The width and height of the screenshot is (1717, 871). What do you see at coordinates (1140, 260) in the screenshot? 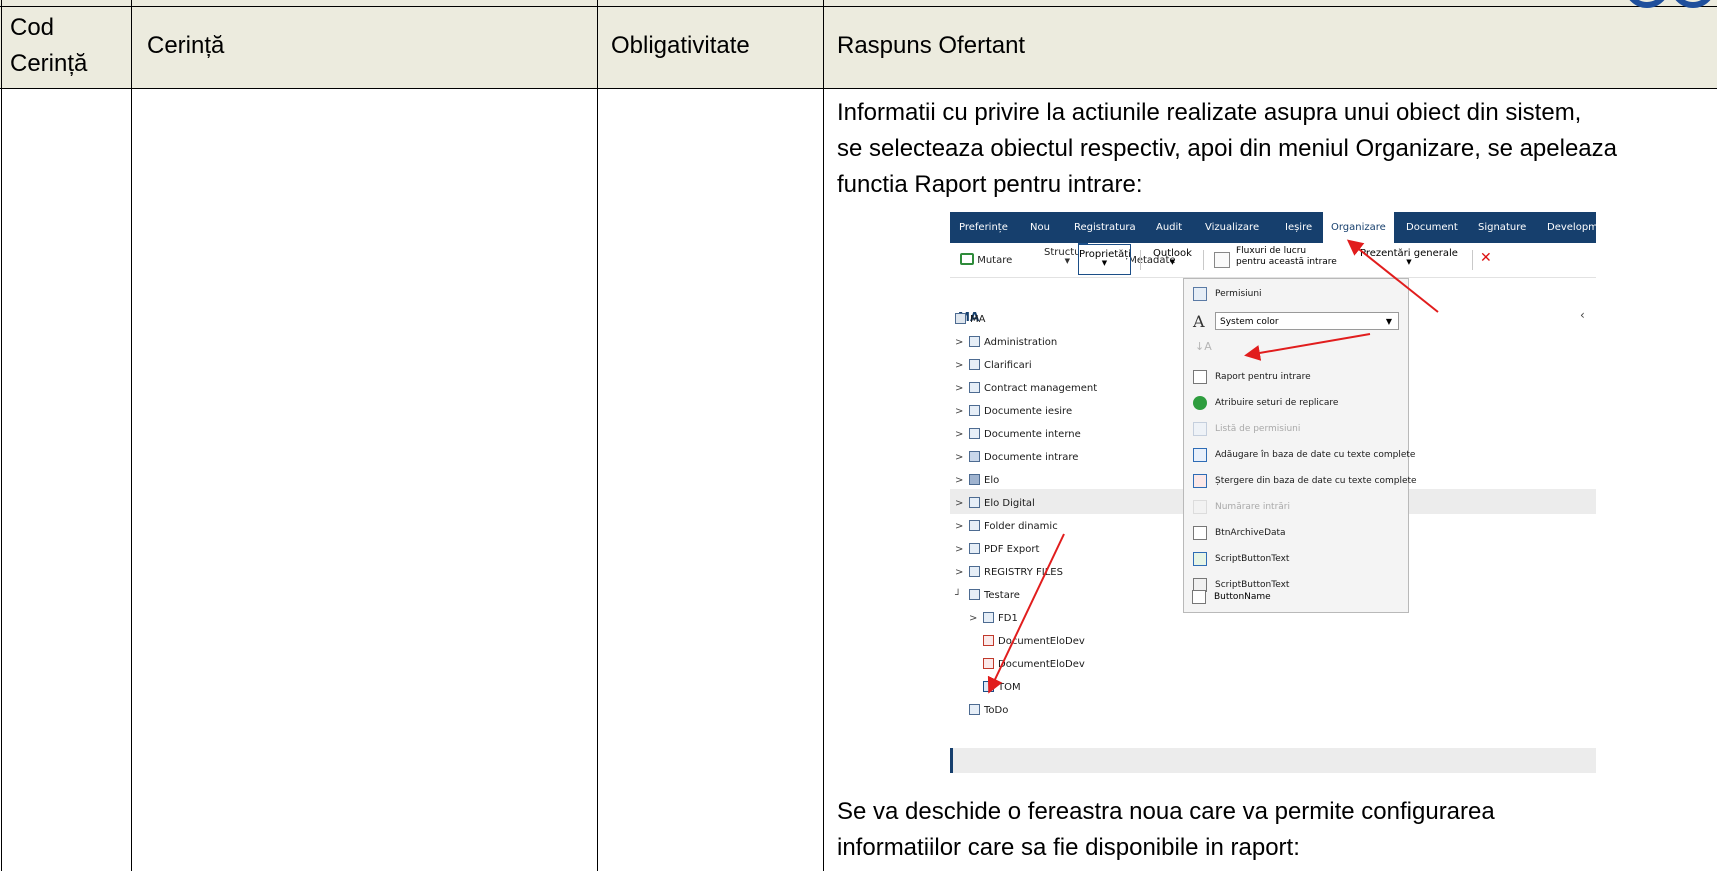
I see `ribbon-separator` at bounding box center [1140, 260].